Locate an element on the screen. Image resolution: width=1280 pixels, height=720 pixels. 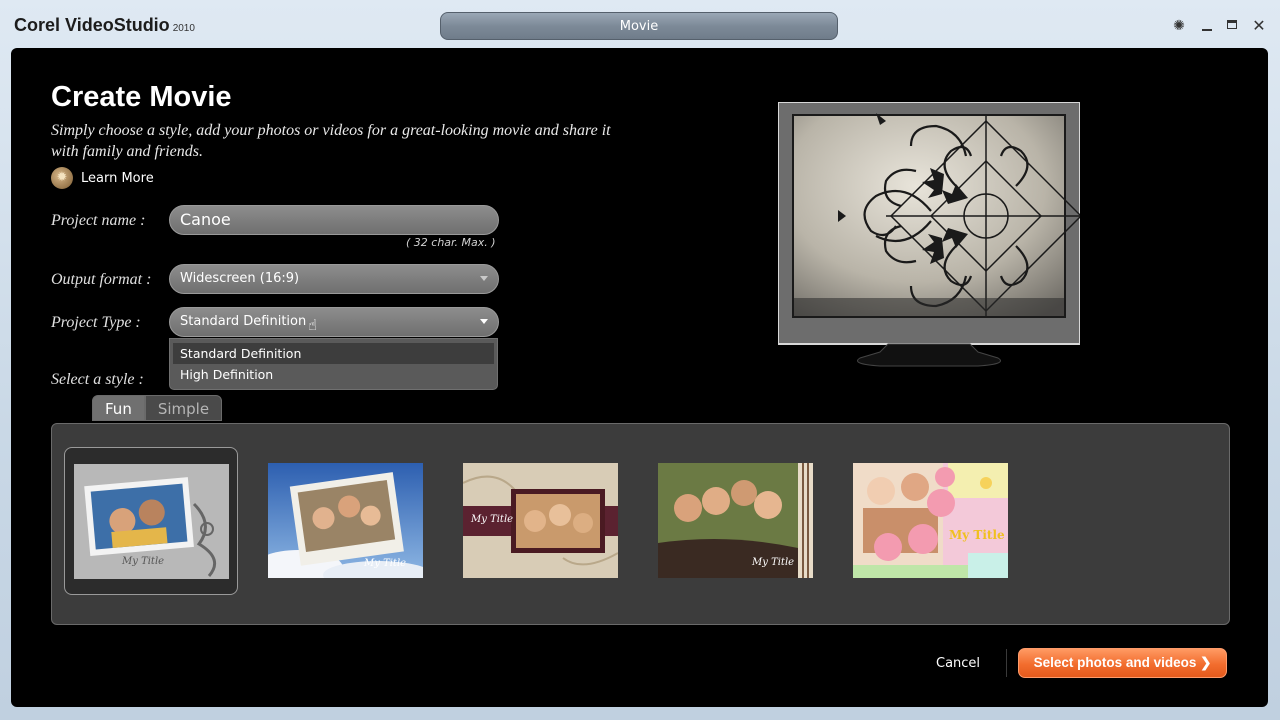
style-caption-5: My Title is located at coordinates (977, 535).